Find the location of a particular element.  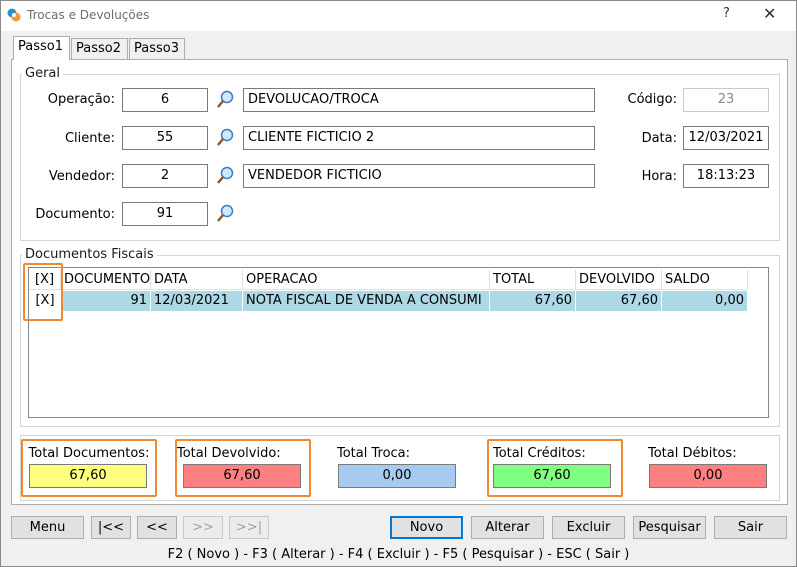

total-debitos-label: Total Débitos: is located at coordinates (692, 453).